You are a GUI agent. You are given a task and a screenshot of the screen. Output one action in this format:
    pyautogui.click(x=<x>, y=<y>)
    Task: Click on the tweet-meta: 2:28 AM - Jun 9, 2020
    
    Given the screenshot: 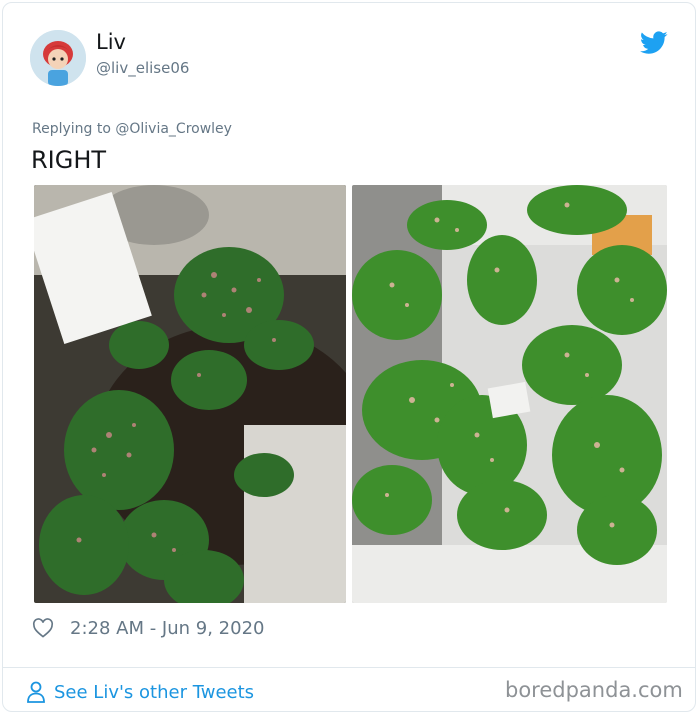 What is the action you would take?
    pyautogui.click(x=148, y=628)
    